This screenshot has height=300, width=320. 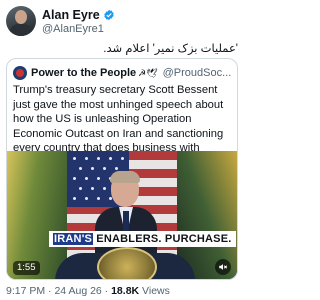 I want to click on video-caption: IRAN'S ENABLERS. PURCHASE., so click(x=142, y=239).